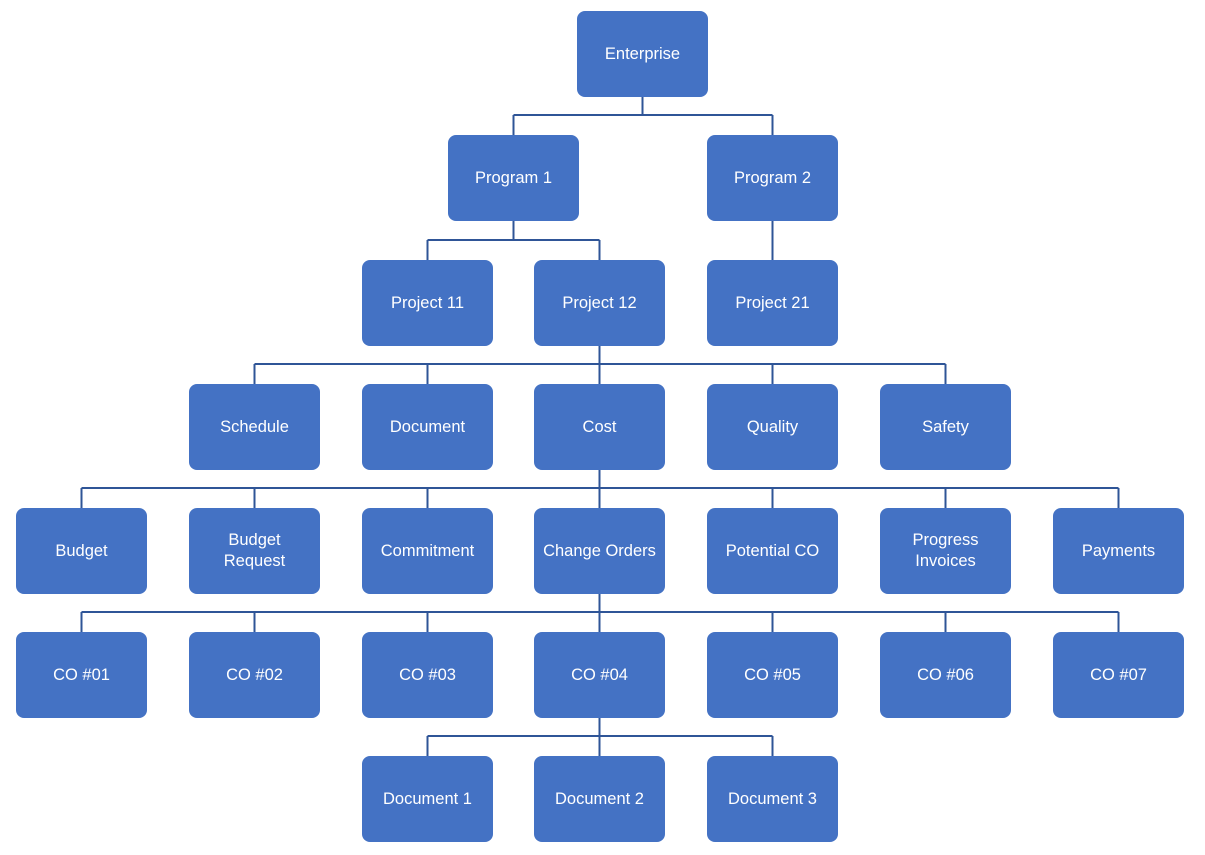 Image resolution: width=1205 pixels, height=855 pixels. I want to click on node-label: Cost, so click(599, 426).